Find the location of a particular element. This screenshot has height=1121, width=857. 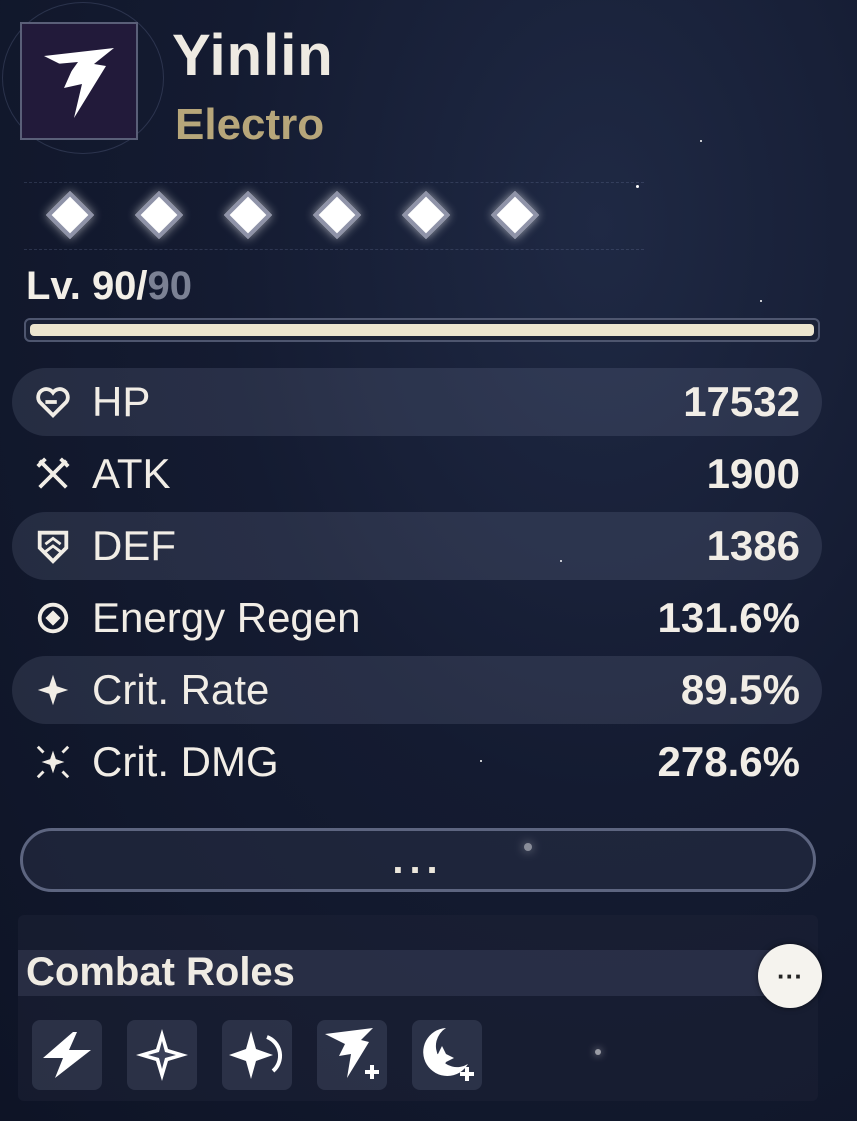

level-max: 90 is located at coordinates (170, 286).